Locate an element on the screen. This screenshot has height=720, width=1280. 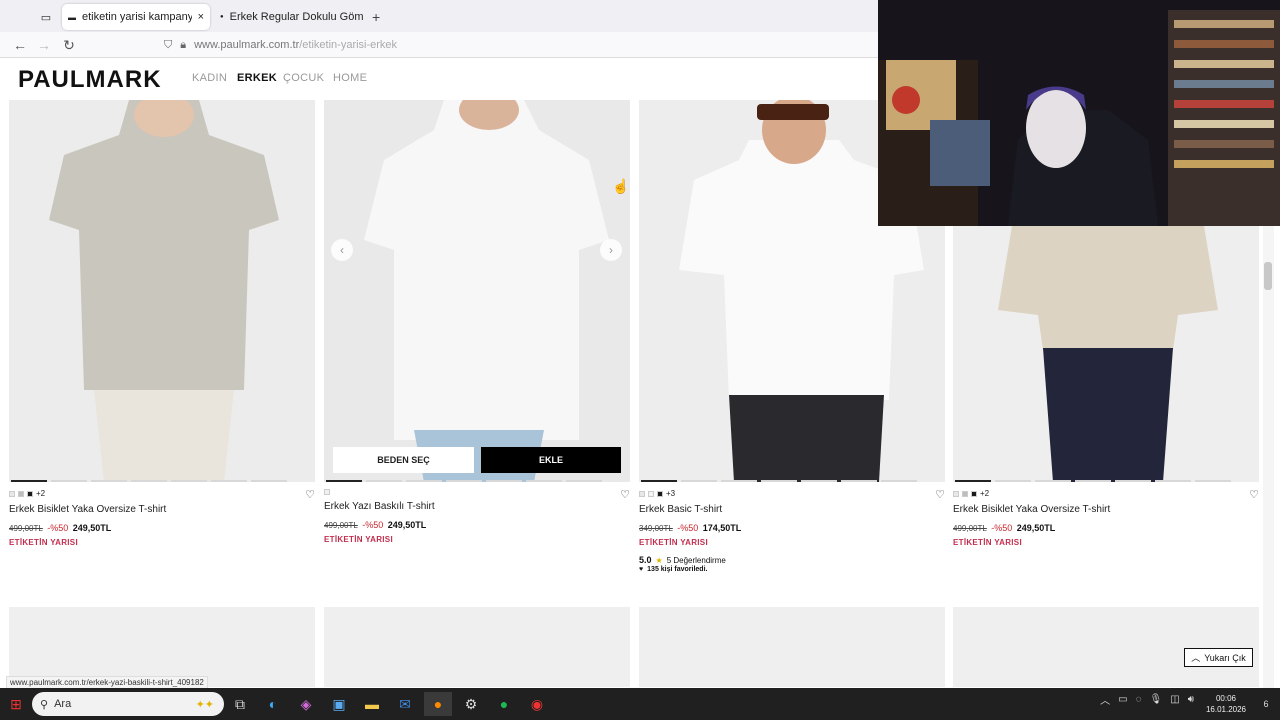
old-price: 499,00TL is located at coordinates (26, 528).